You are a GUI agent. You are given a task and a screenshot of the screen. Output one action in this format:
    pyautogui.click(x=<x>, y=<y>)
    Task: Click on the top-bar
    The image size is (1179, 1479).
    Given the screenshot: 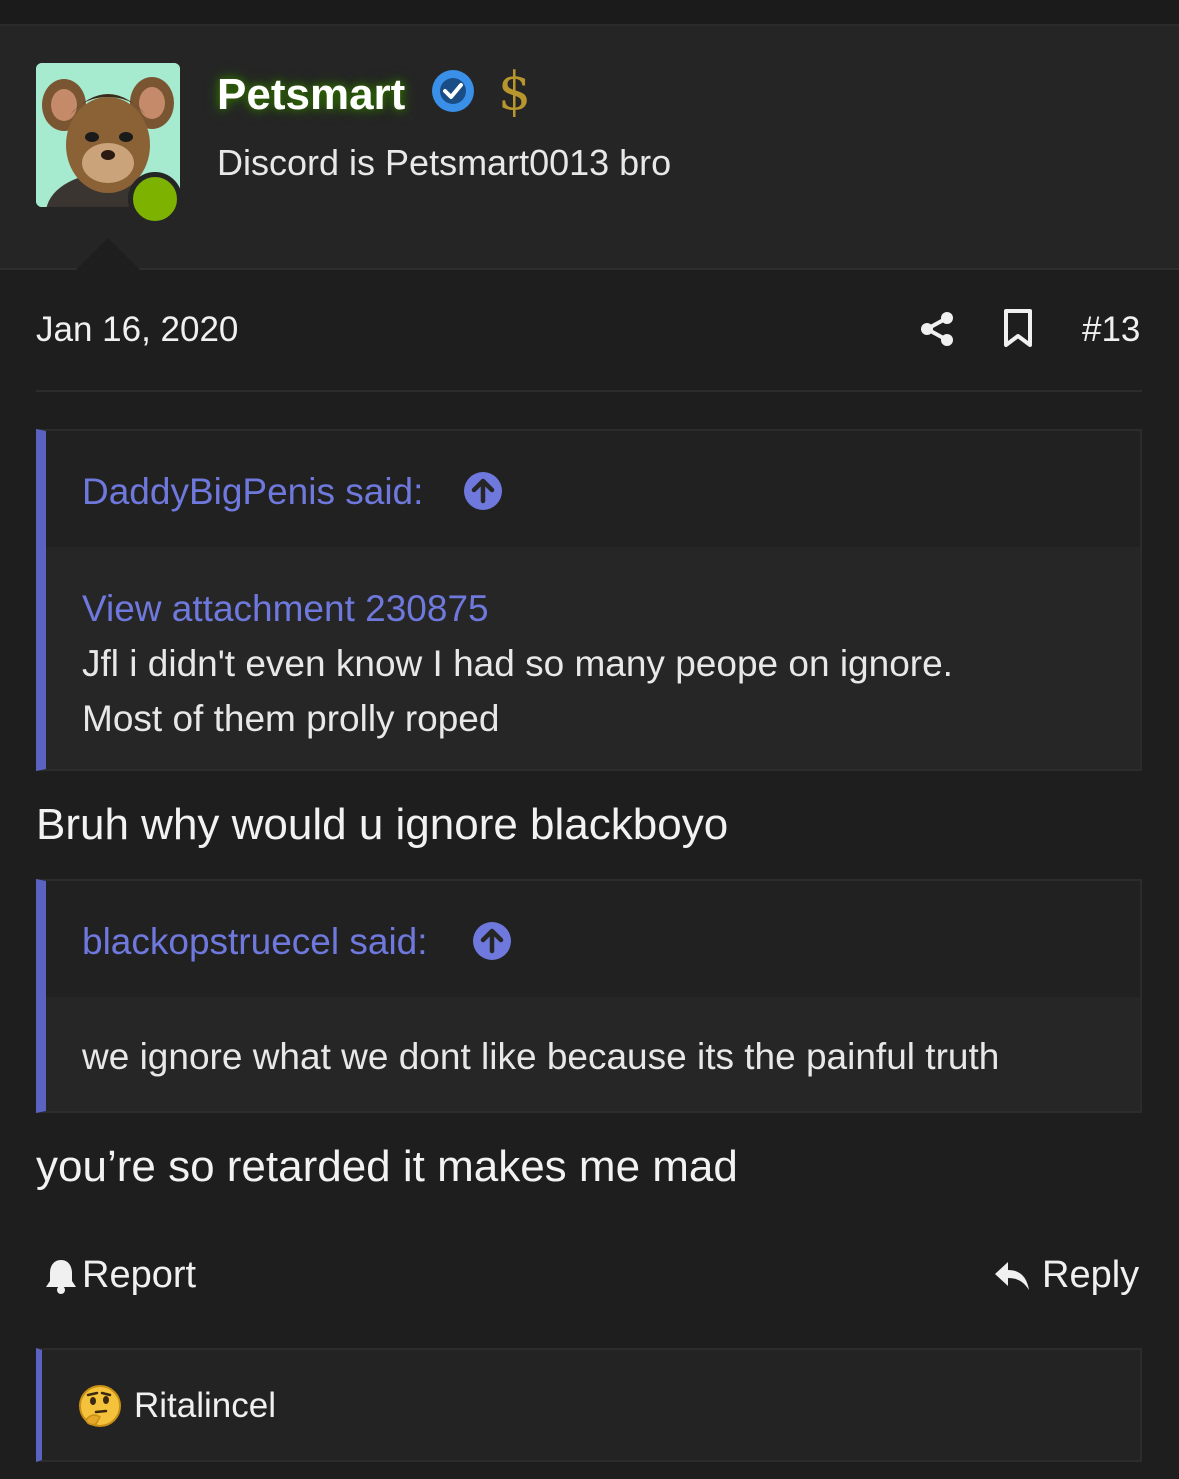 What is the action you would take?
    pyautogui.click(x=589, y=13)
    